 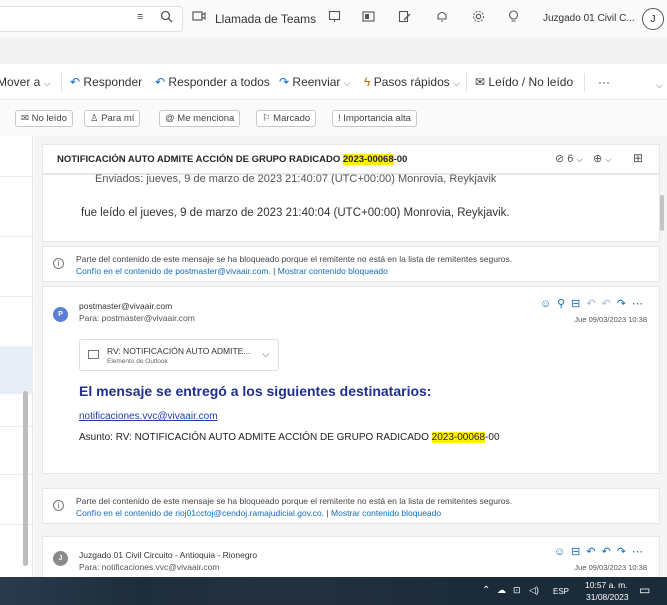 What do you see at coordinates (478, 18) in the screenshot?
I see `gear-icon` at bounding box center [478, 18].